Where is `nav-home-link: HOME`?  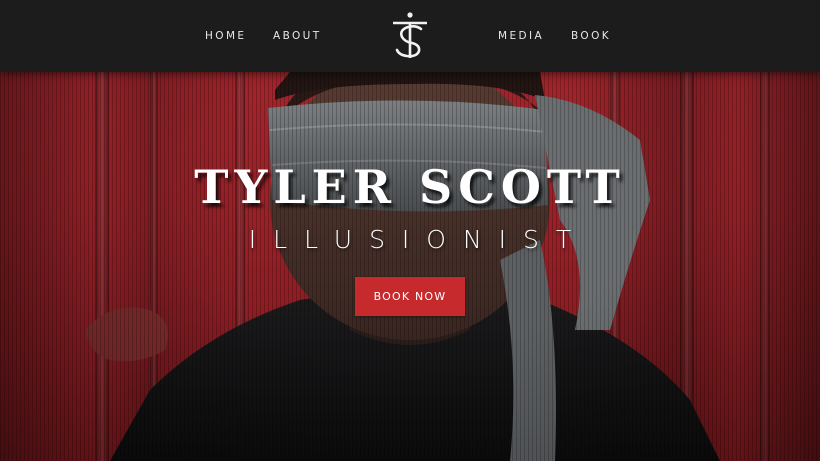
nav-home-link: HOME is located at coordinates (225, 36).